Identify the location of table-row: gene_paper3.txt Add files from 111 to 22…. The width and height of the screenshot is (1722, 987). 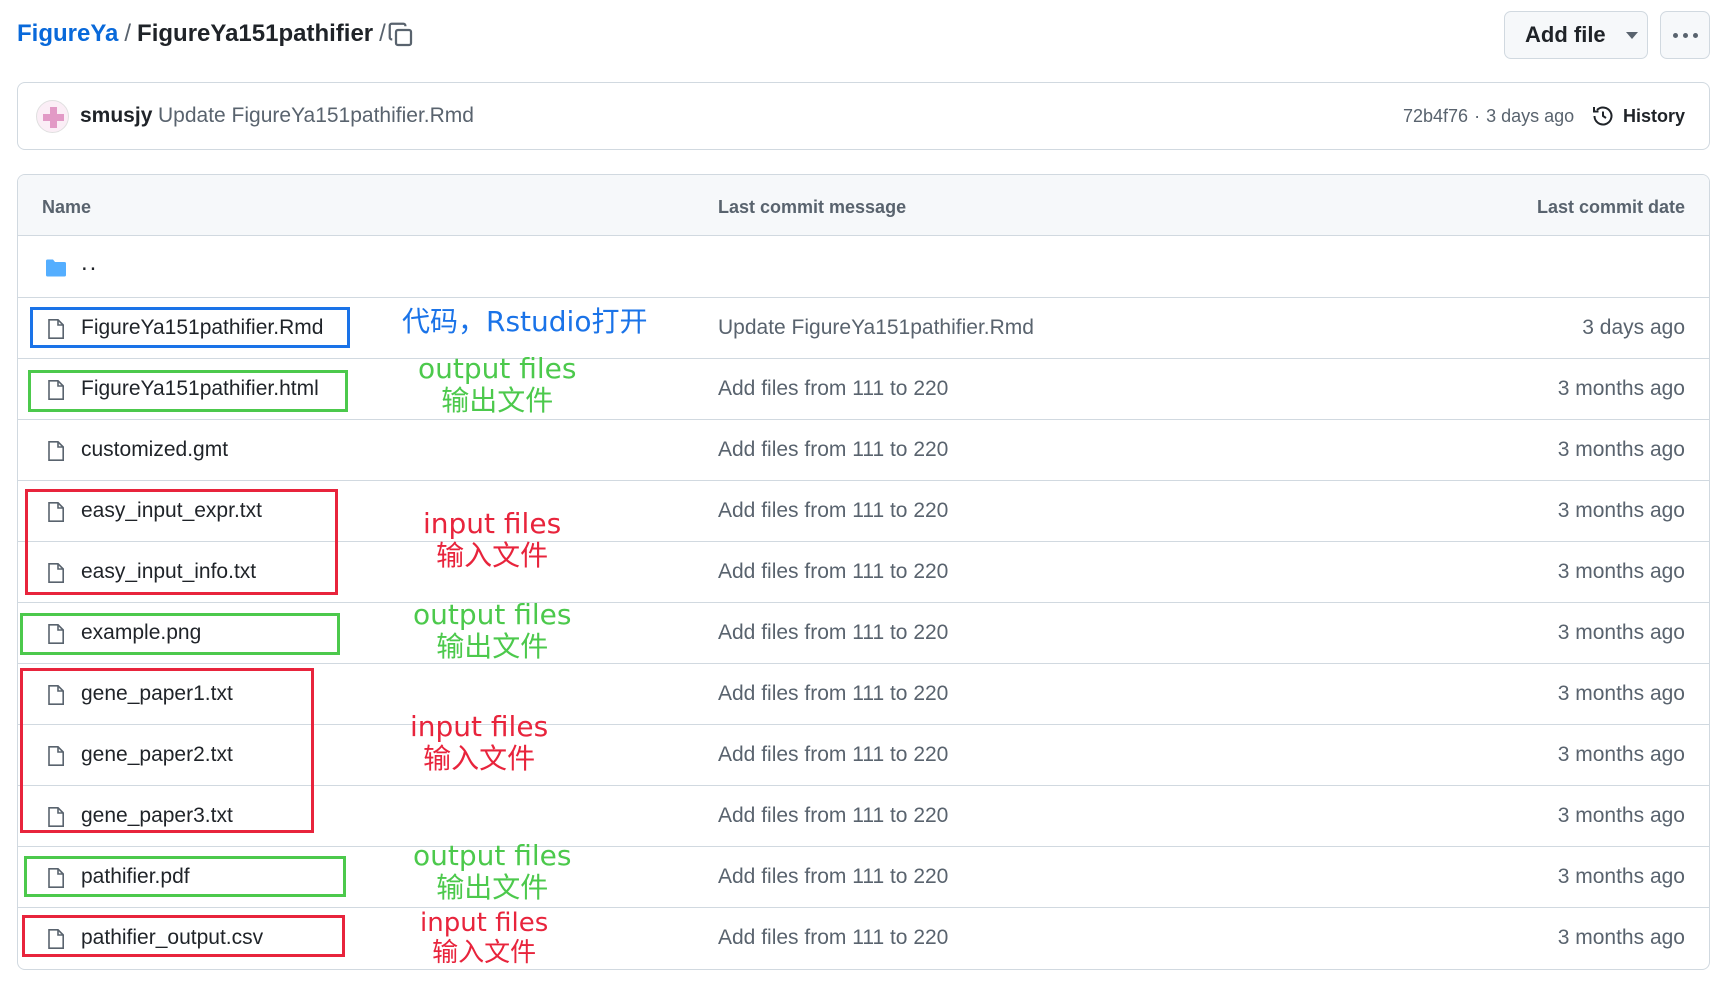
(863, 816).